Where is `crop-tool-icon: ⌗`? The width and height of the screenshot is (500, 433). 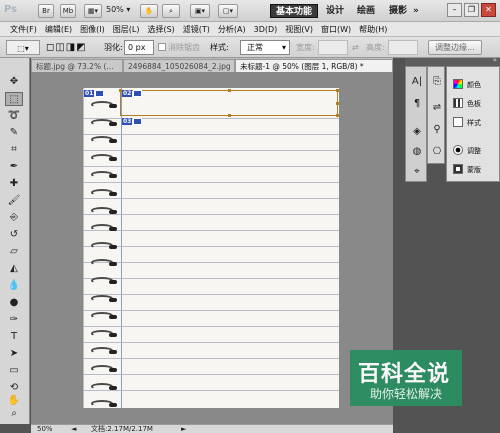
crop-tool-icon: ⌗ is located at coordinates (14, 150).